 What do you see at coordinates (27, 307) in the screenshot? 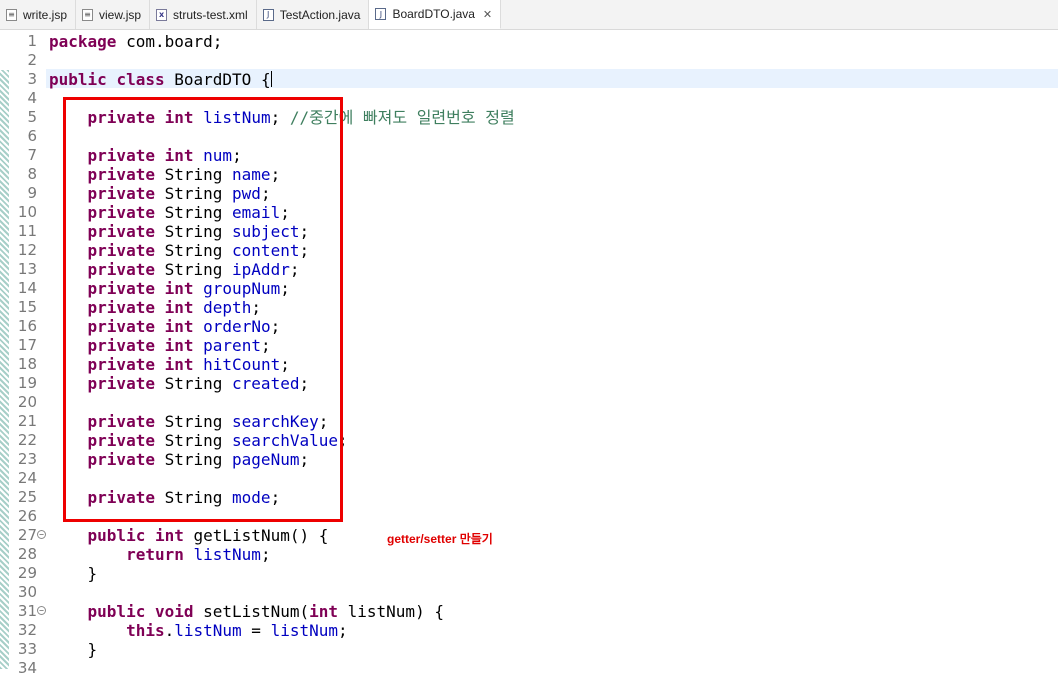
I see `line-number: 15` at bounding box center [27, 307].